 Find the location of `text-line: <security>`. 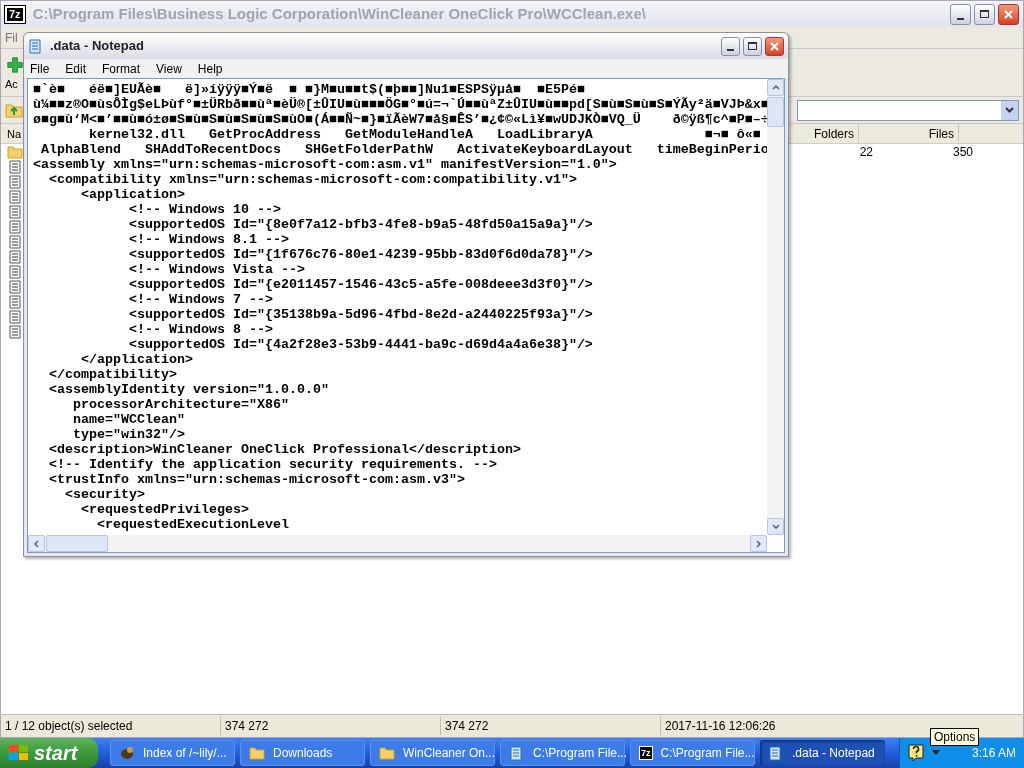

text-line: <security> is located at coordinates (104, 494).